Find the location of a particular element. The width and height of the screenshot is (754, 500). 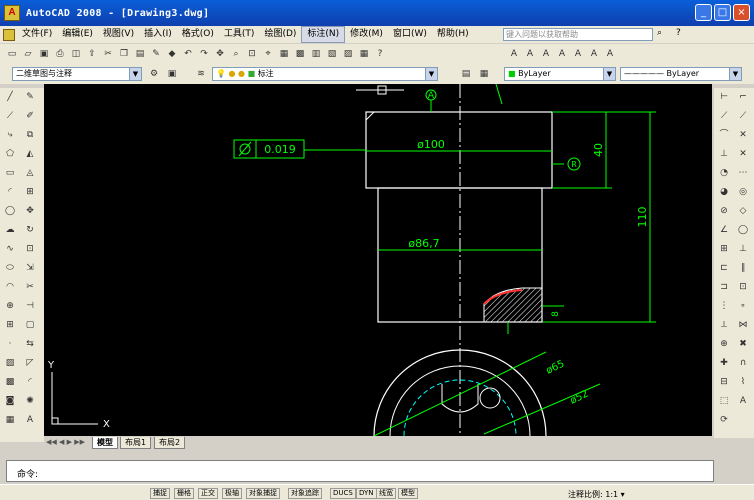

publish-icon: ⇪ is located at coordinates (92, 54).